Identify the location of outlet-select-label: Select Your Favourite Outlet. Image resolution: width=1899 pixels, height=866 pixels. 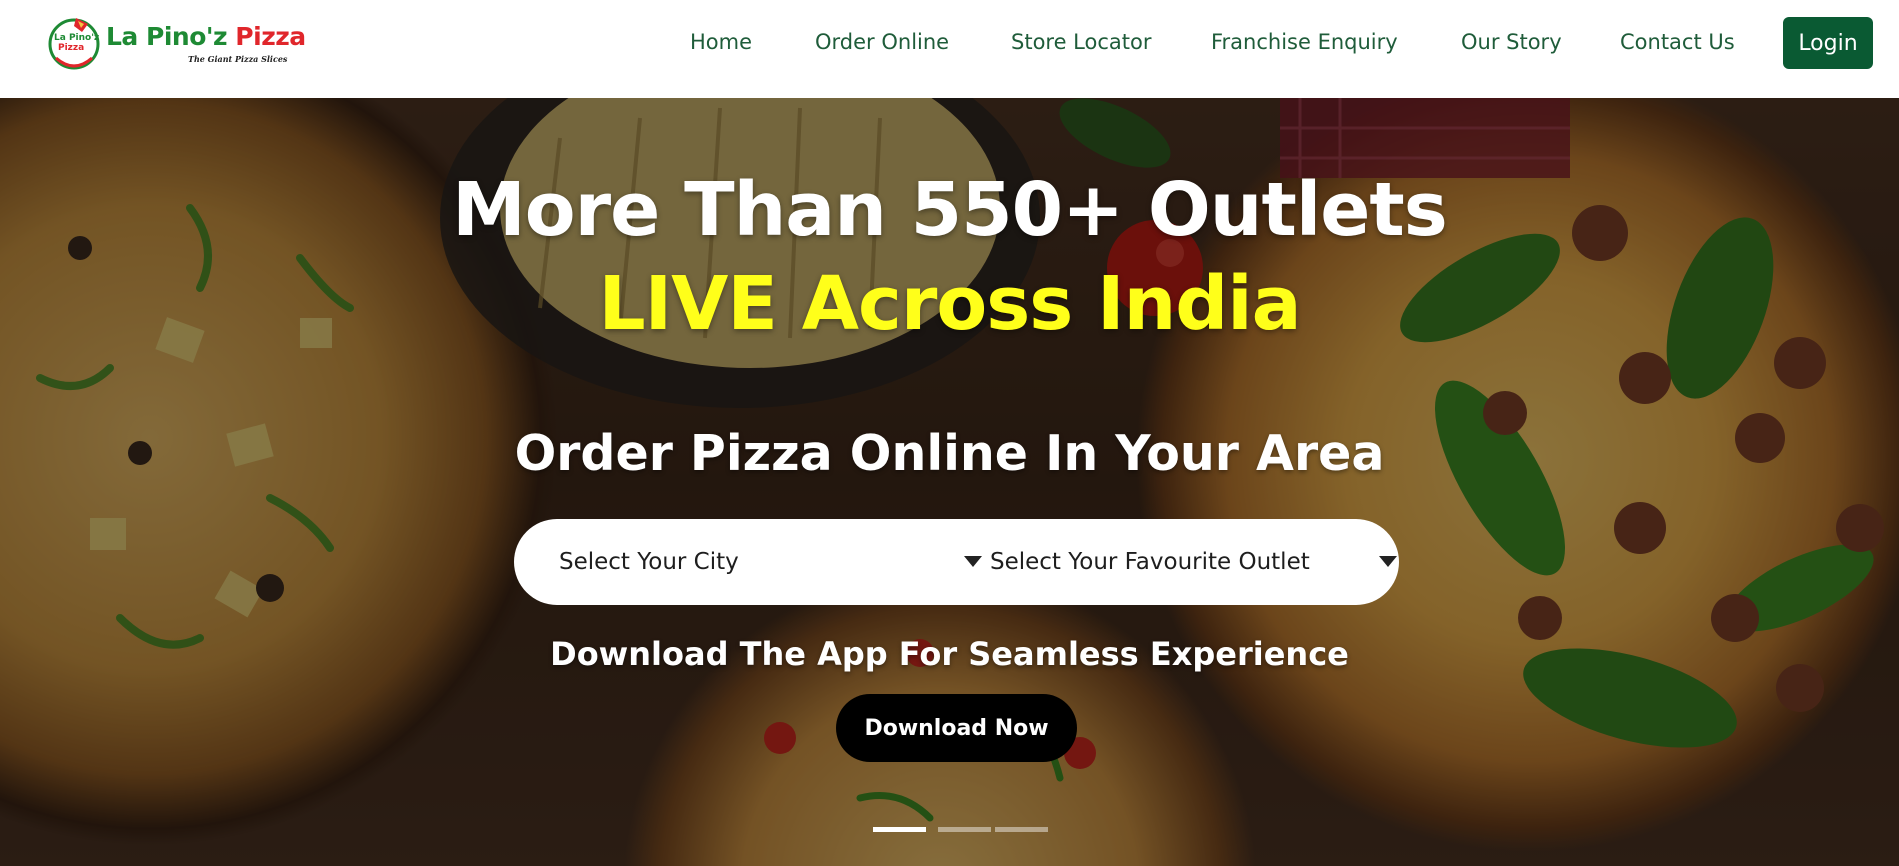
(1150, 562).